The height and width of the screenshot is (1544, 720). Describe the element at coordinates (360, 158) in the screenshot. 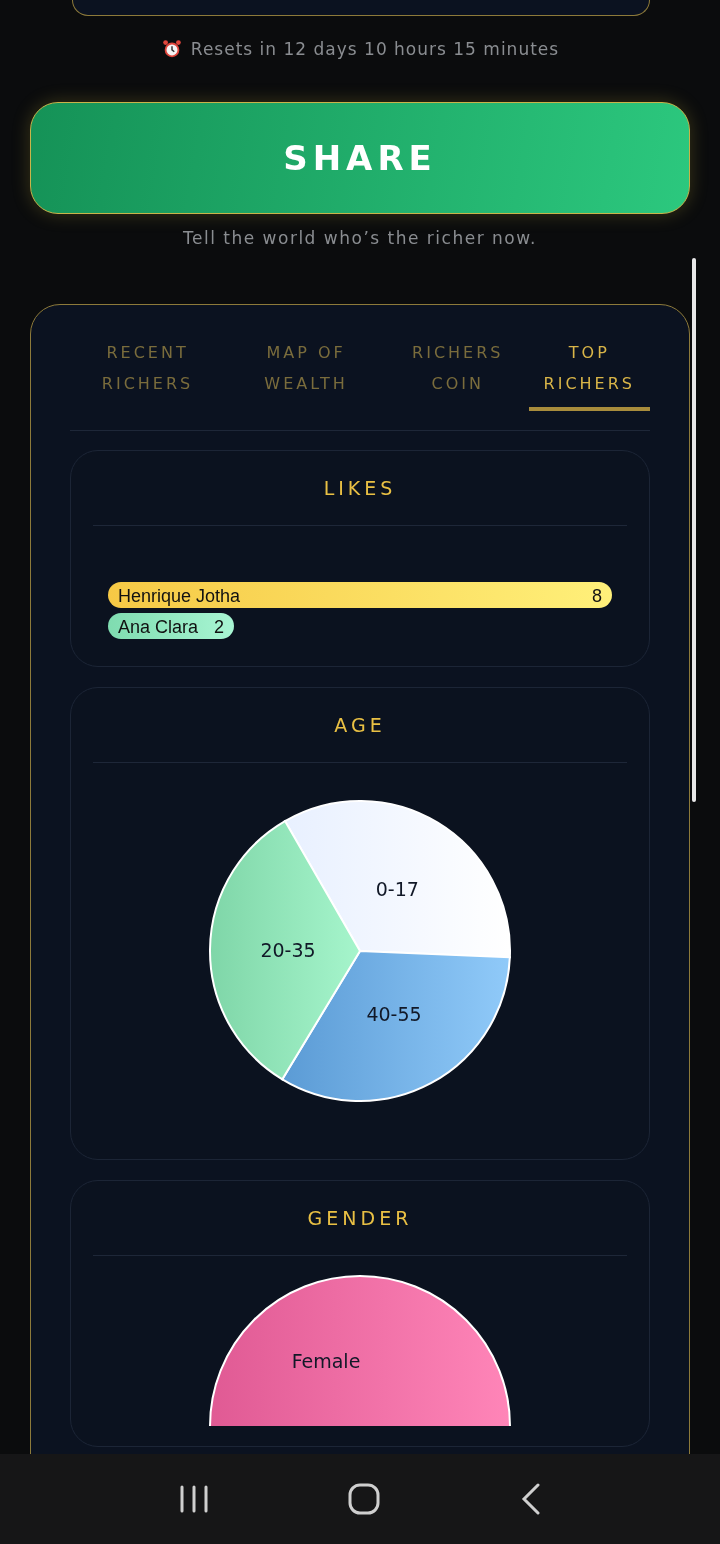

I see `share-button: SHARE` at that location.